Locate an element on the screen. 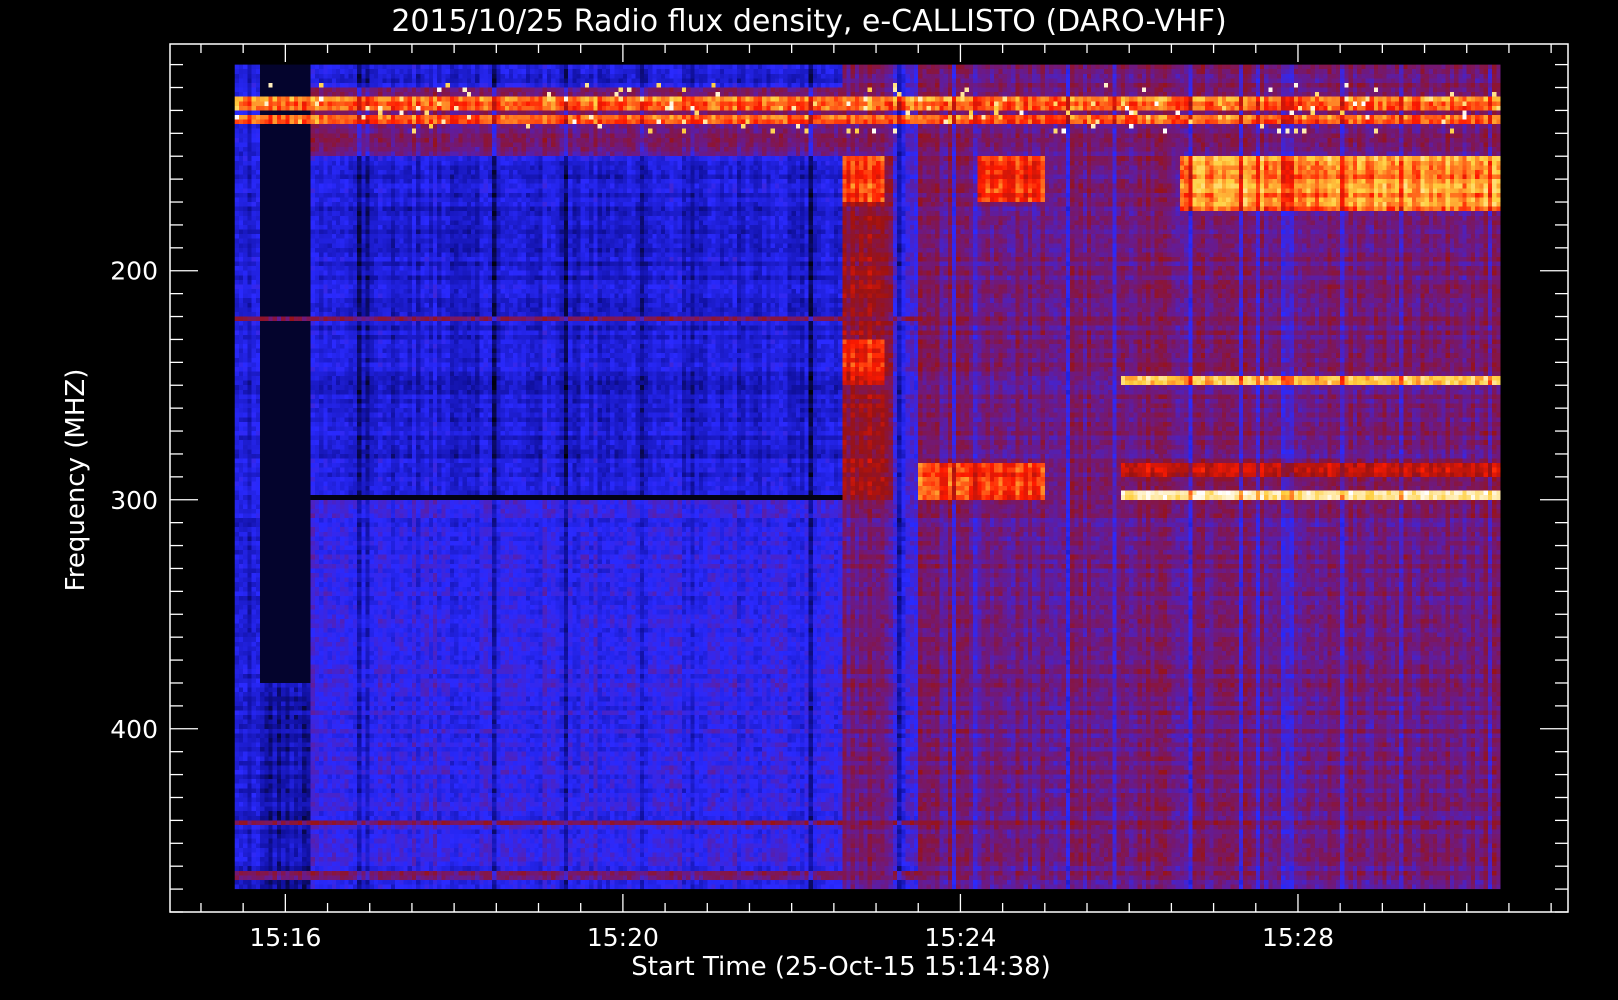 The width and height of the screenshot is (1618, 1000). x-tick-label: 15:28 is located at coordinates (1298, 937).